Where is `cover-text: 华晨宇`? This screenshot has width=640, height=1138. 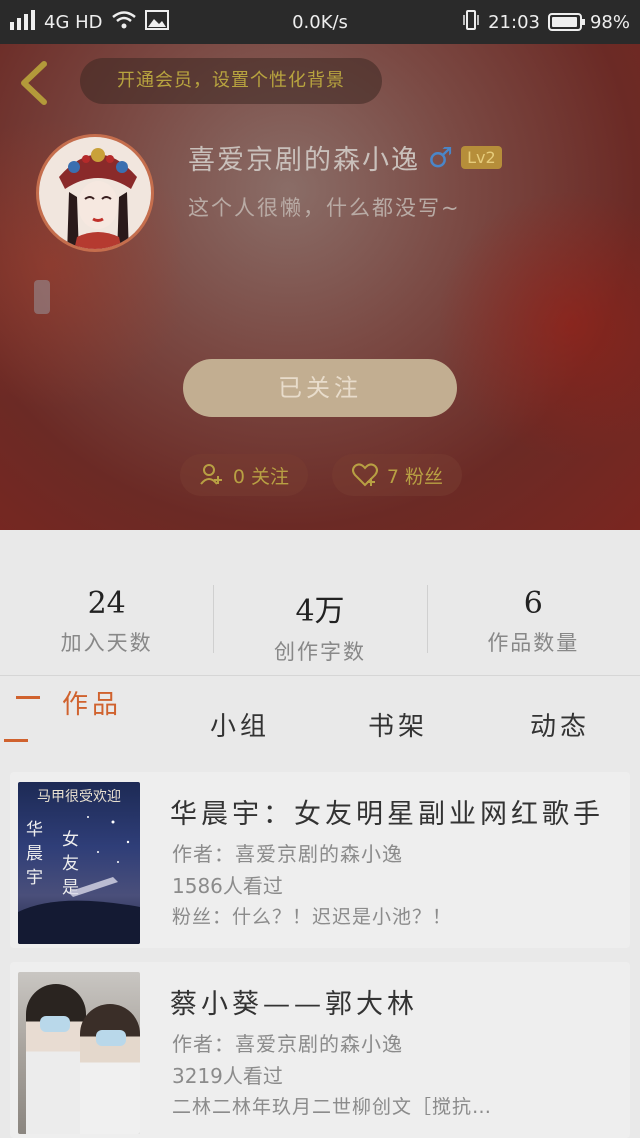 cover-text: 华晨宇 is located at coordinates (34, 854).